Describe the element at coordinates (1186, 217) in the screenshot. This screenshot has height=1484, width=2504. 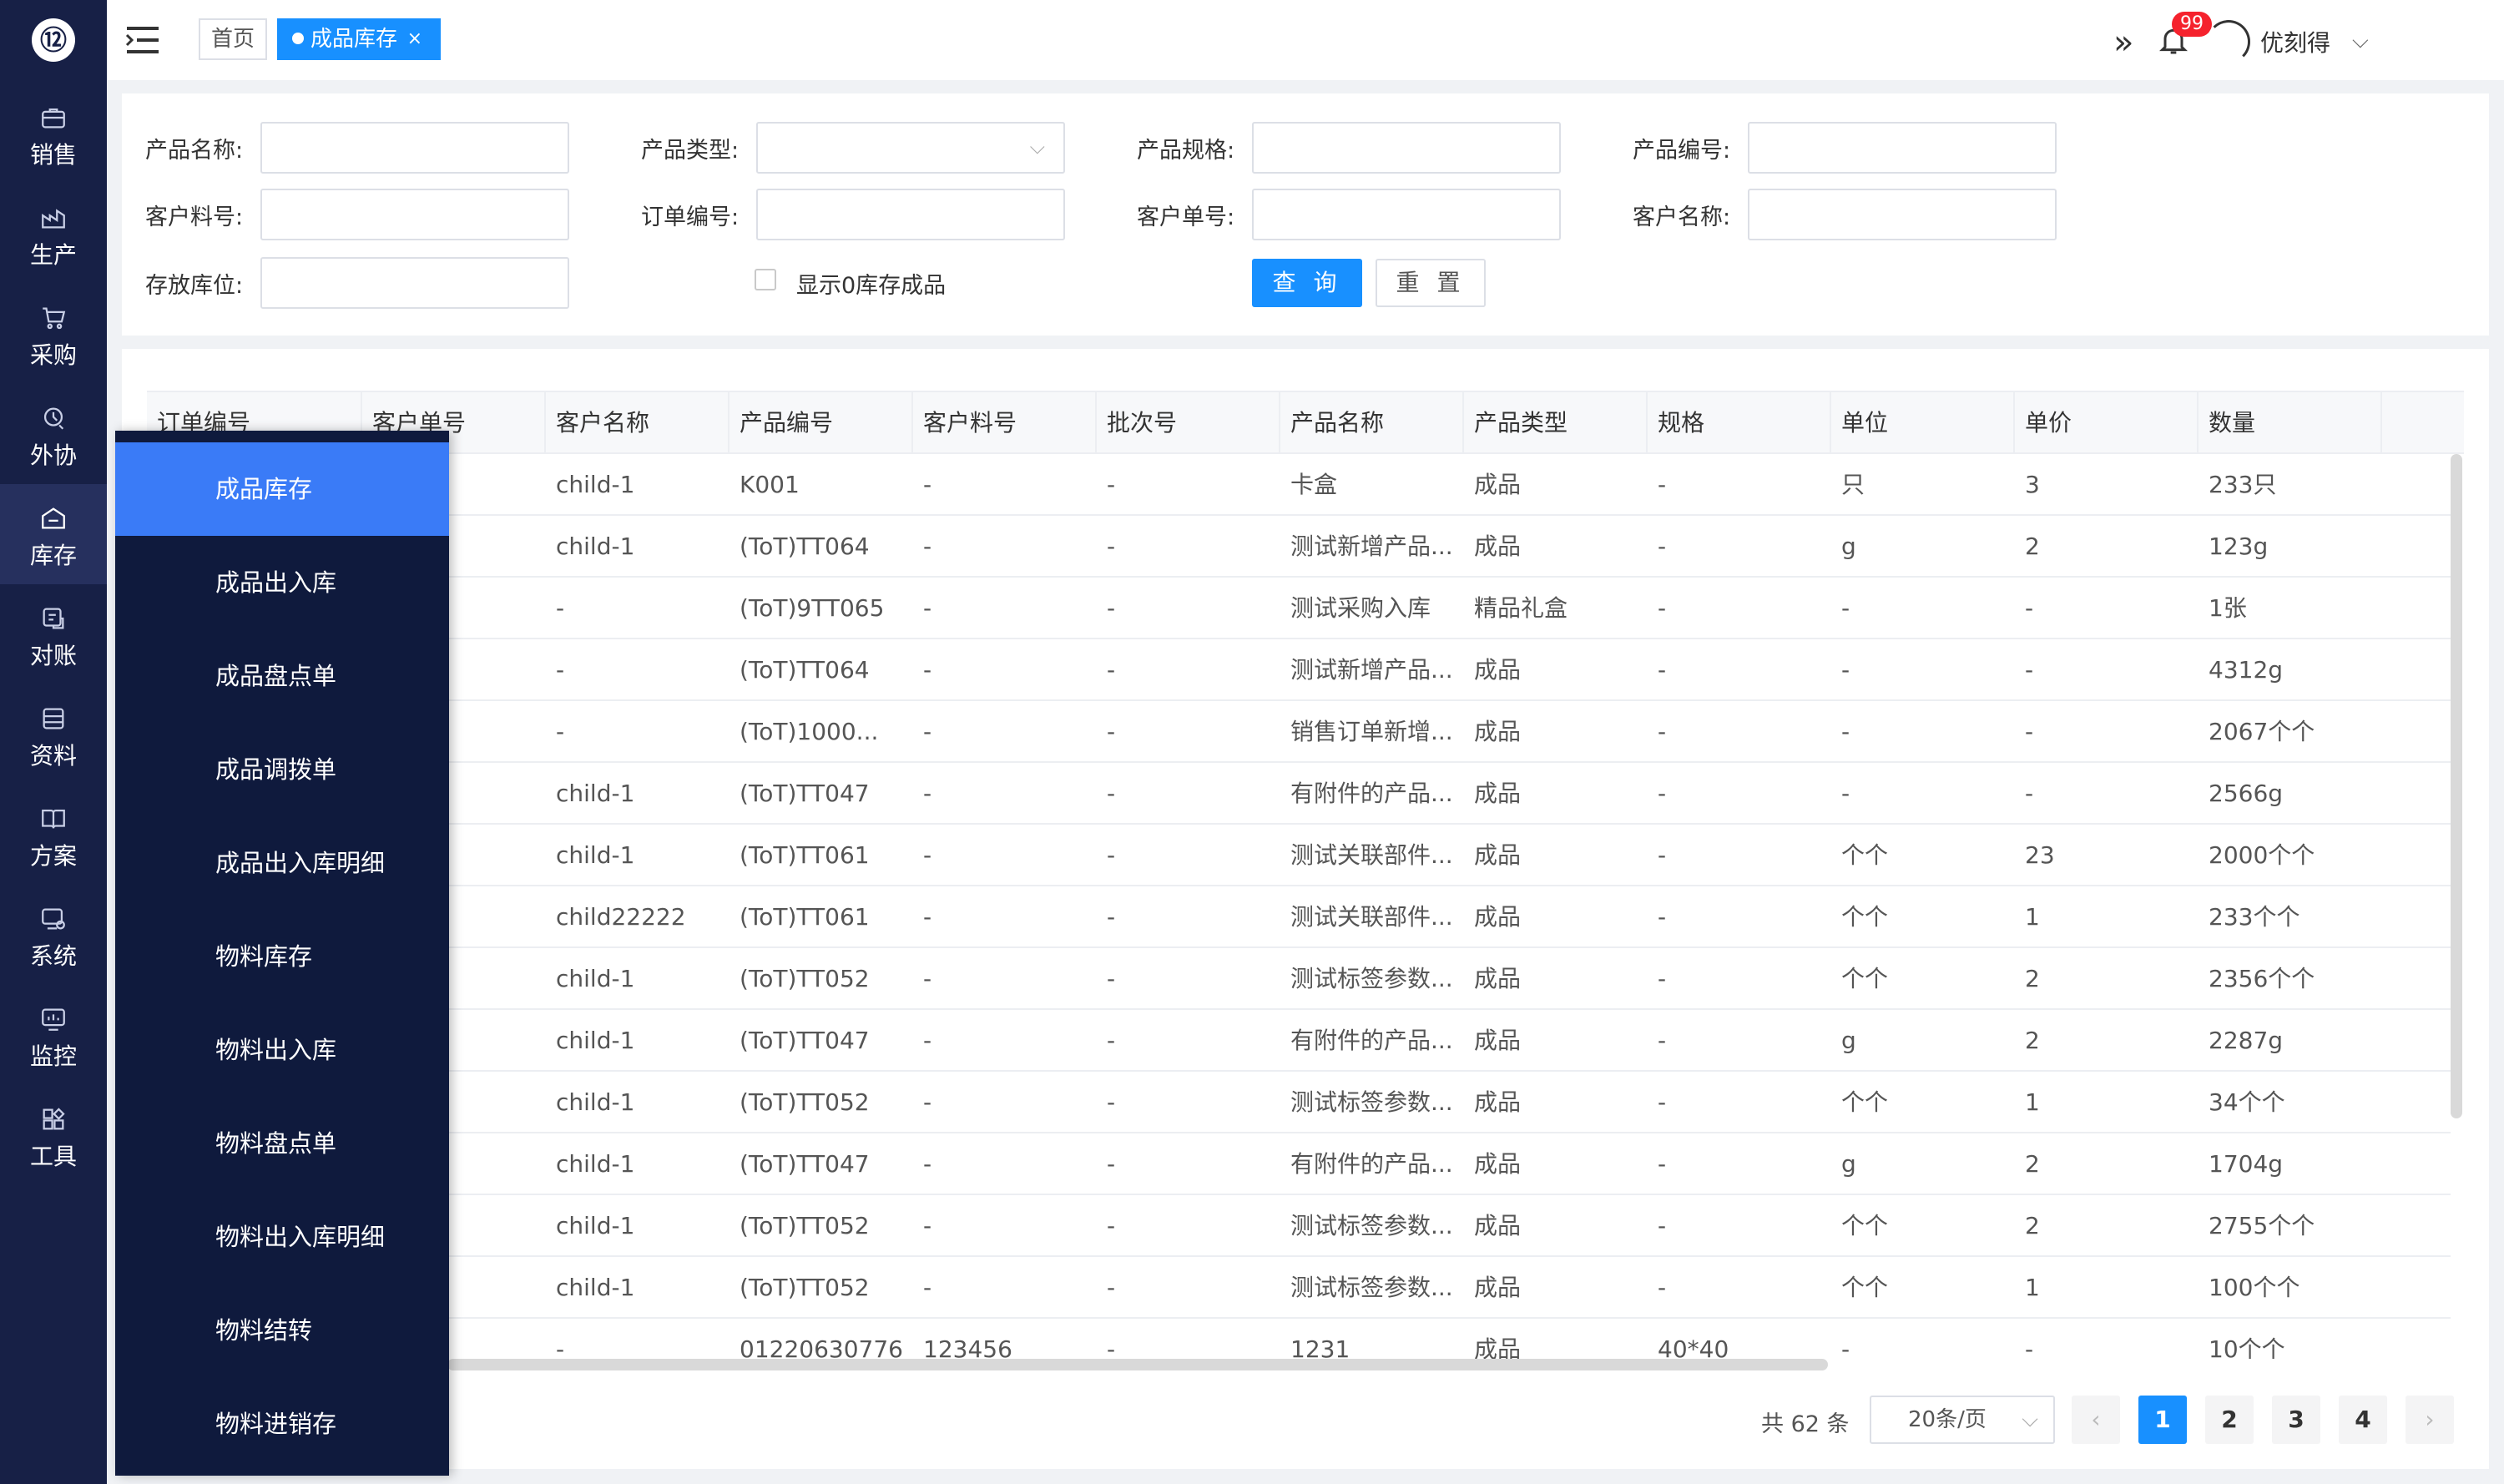
I see `customer-order-label: 客户单号:` at that location.